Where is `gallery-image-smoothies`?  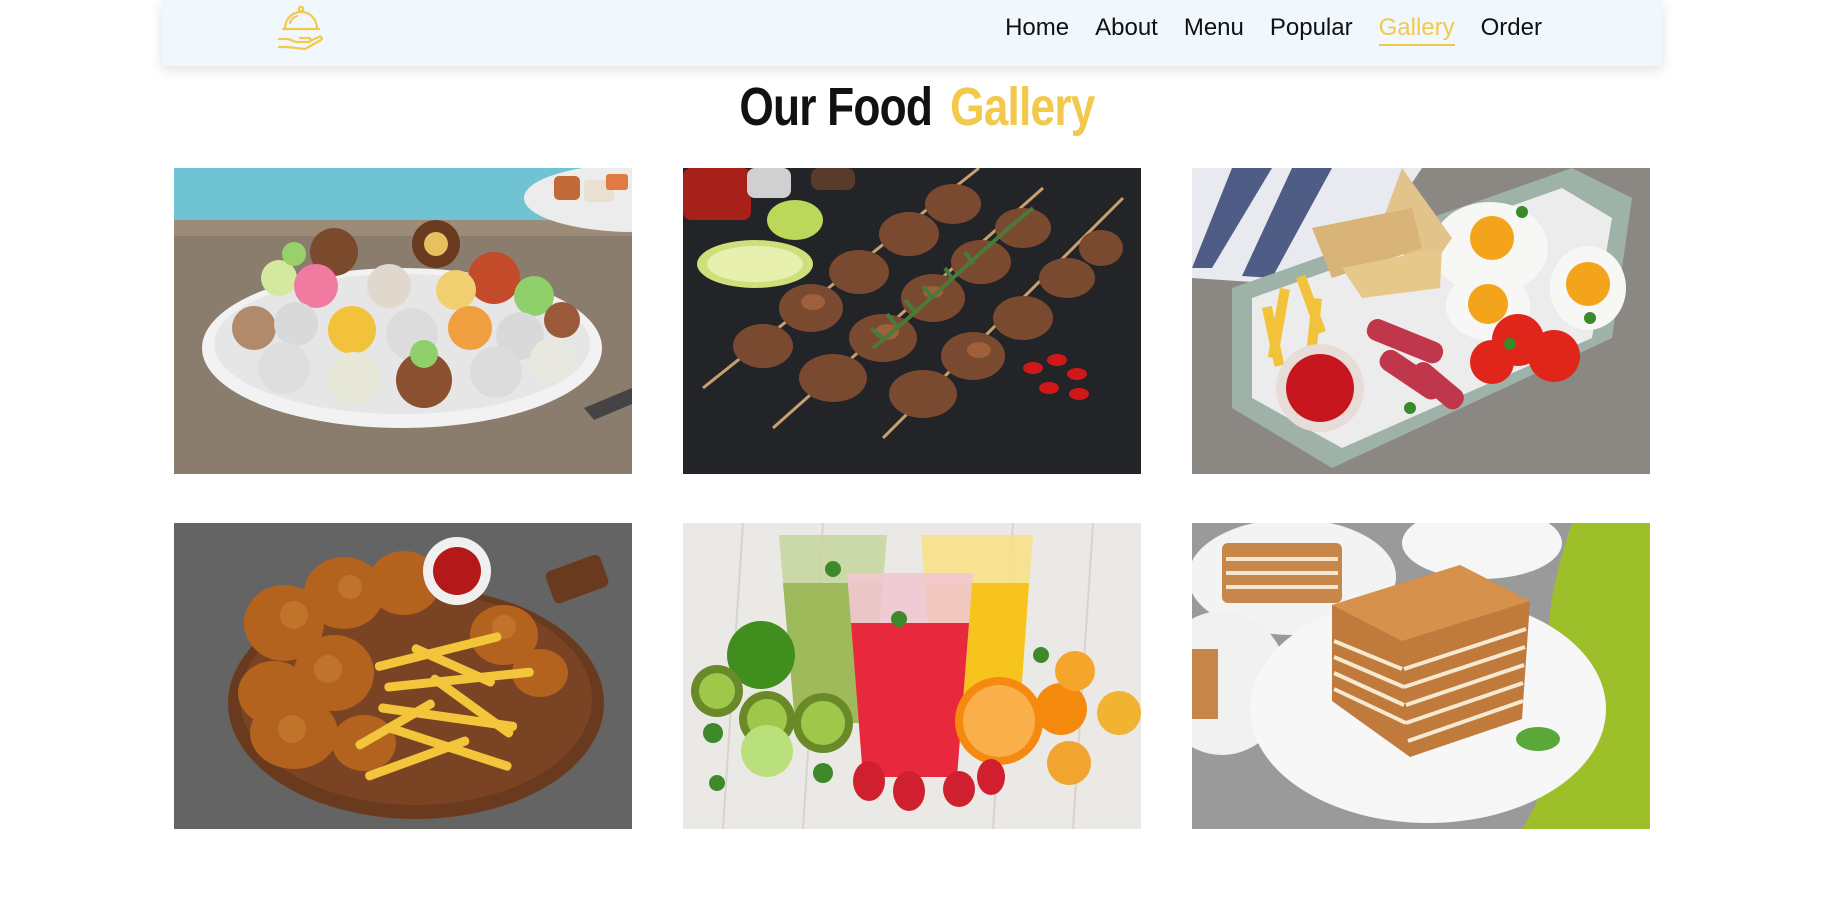
gallery-image-smoothies is located at coordinates (912, 676).